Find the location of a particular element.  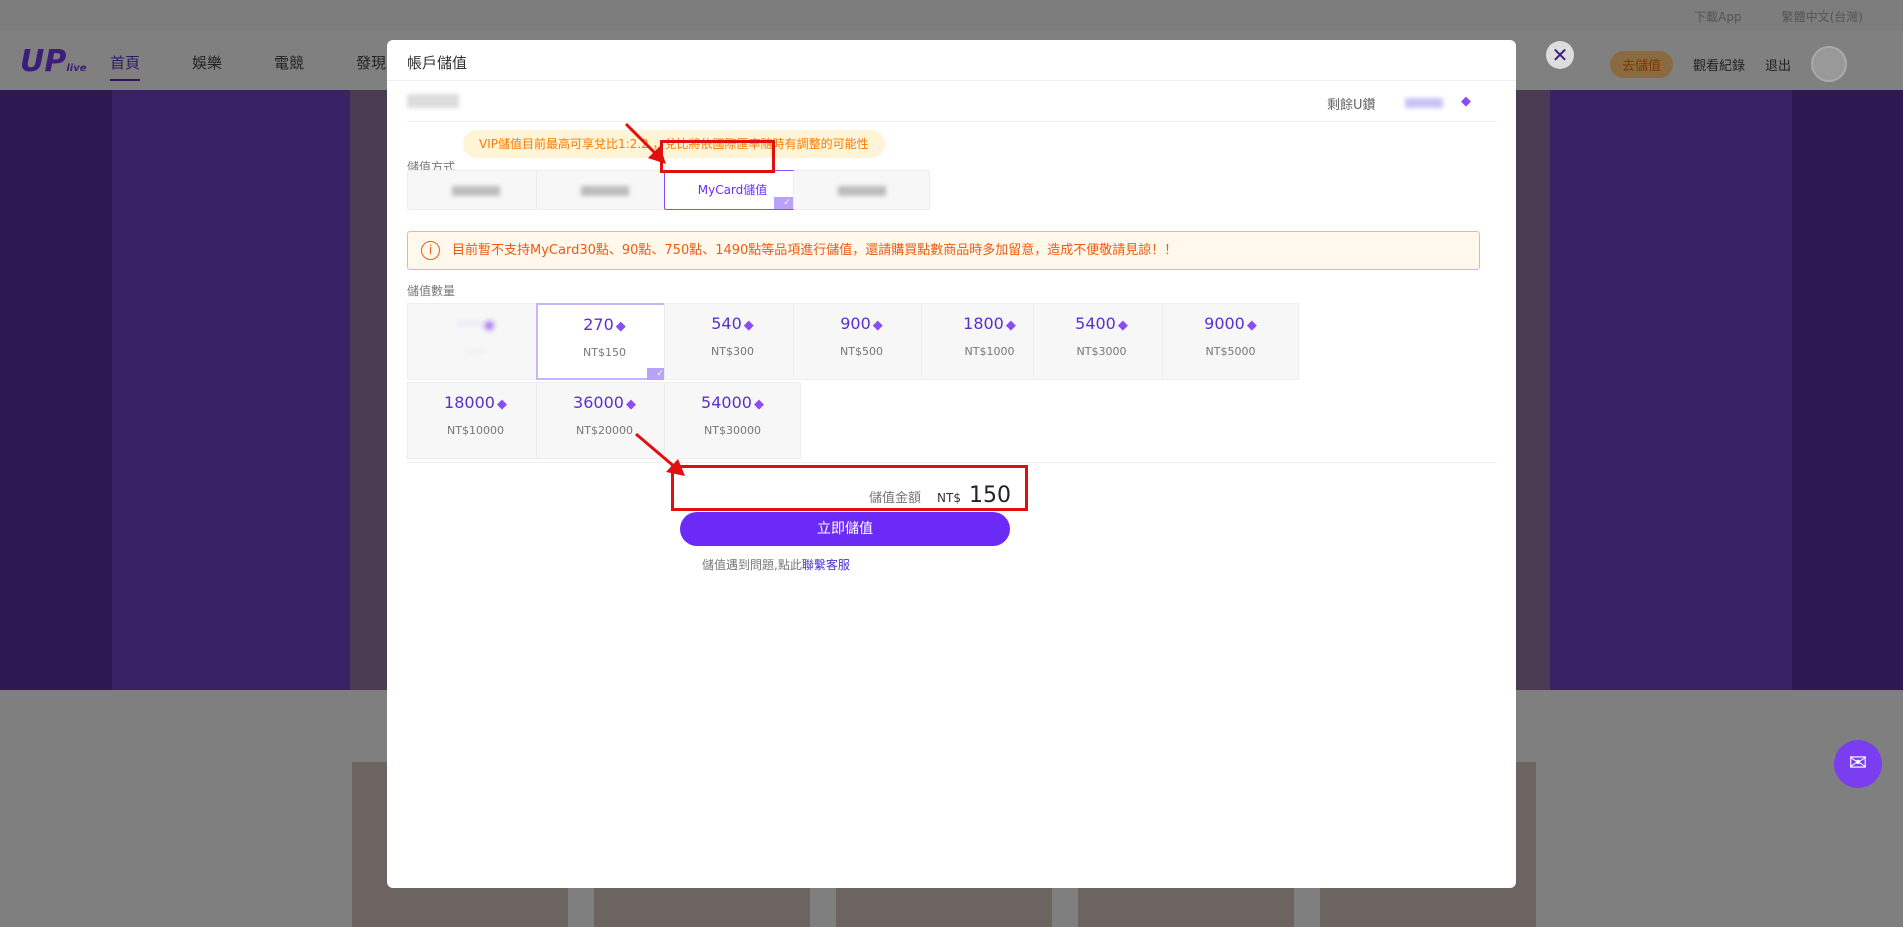

package-option: 540 ◆ NT$300 is located at coordinates (732, 341).